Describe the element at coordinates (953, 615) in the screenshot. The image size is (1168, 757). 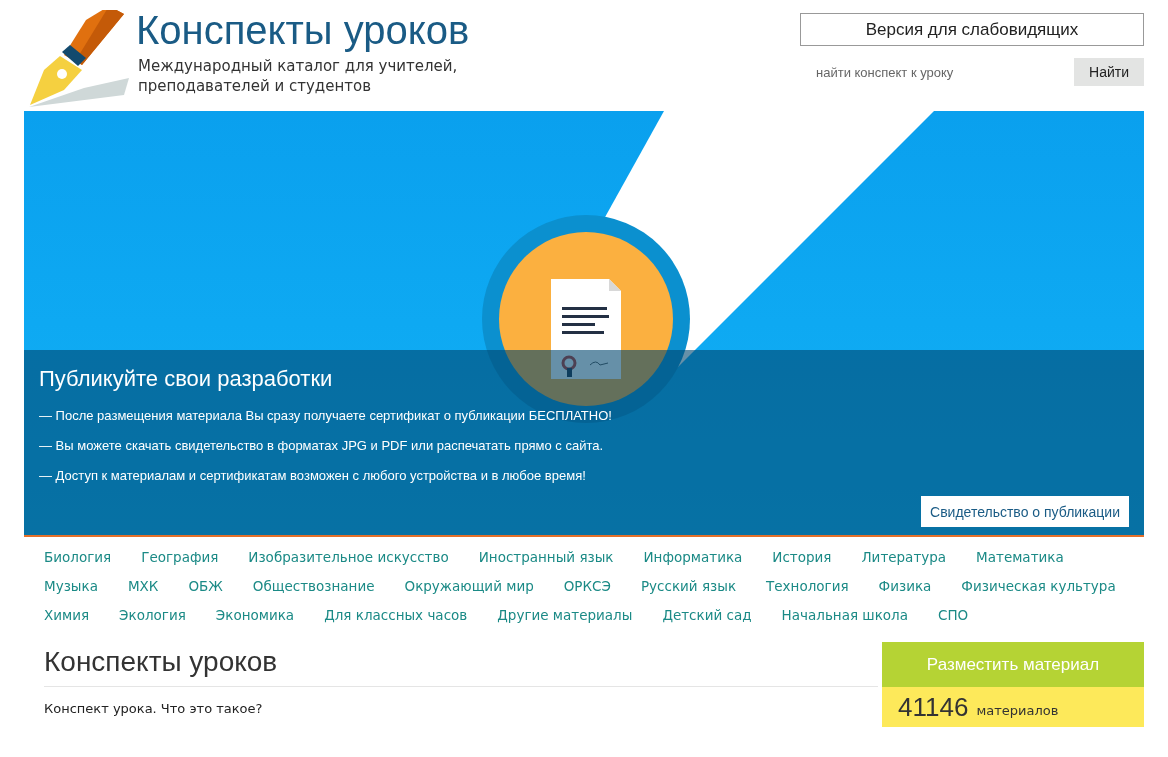
I see `subject-link: СПО` at that location.